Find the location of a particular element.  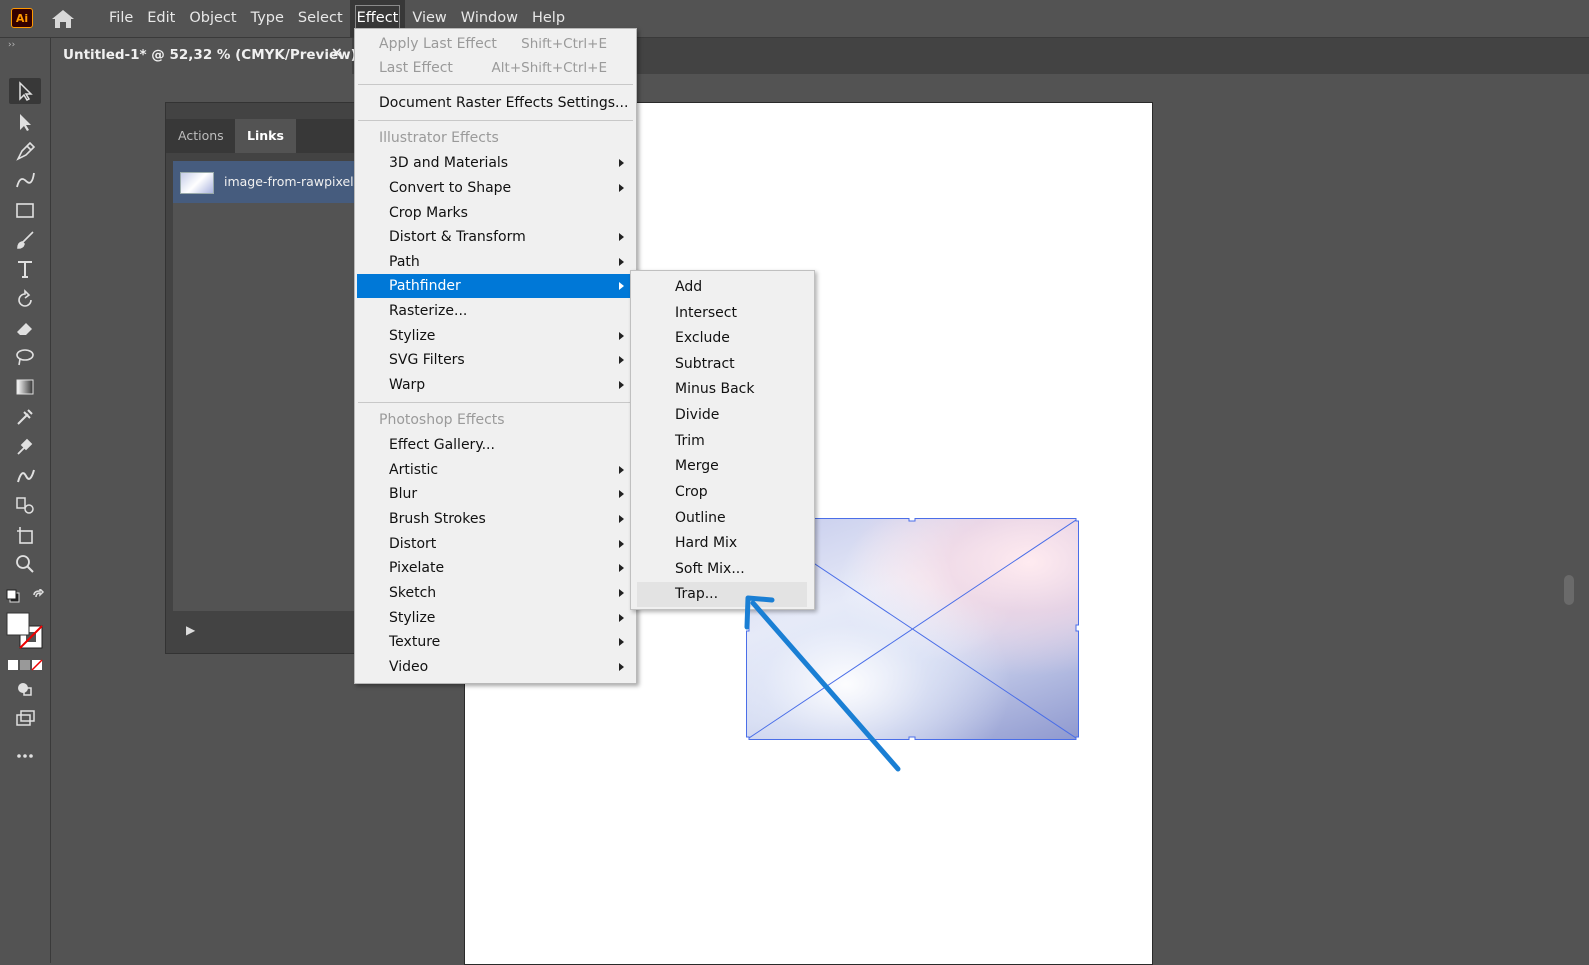

menu-file: File is located at coordinates (121, 18).